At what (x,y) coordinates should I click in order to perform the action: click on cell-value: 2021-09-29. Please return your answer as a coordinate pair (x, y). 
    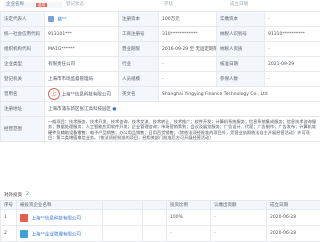
    Looking at the image, I should click on (292, 64).